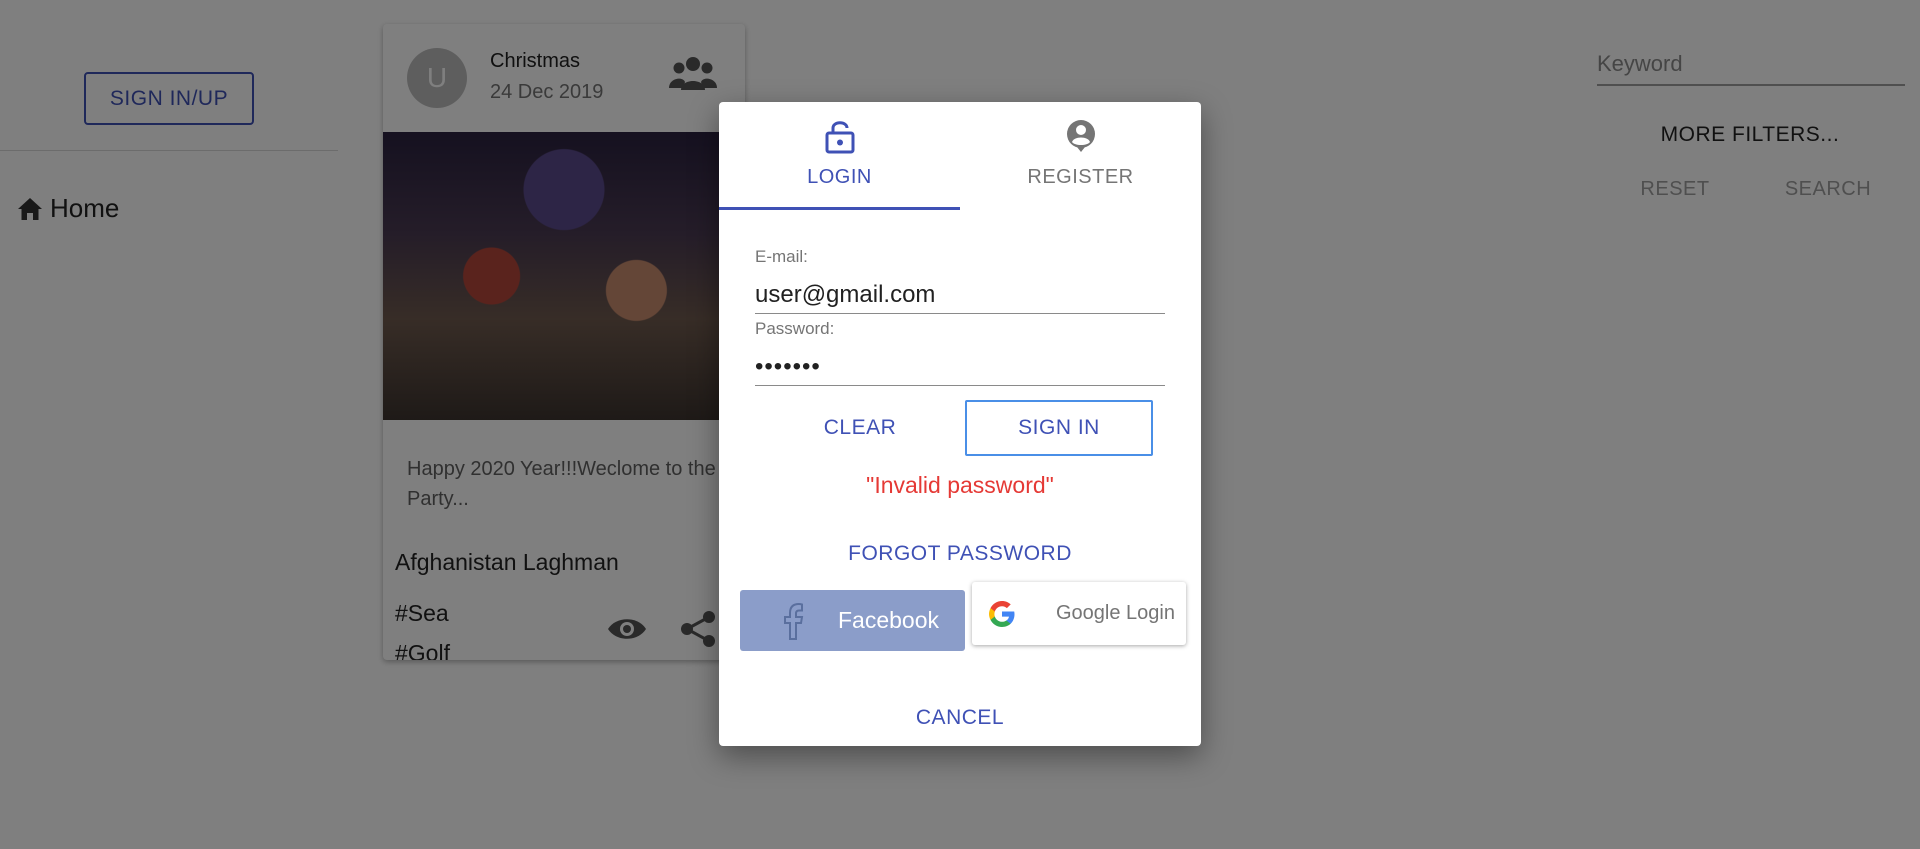 Image resolution: width=1920 pixels, height=849 pixels. I want to click on email-label: E-mail:, so click(781, 256).